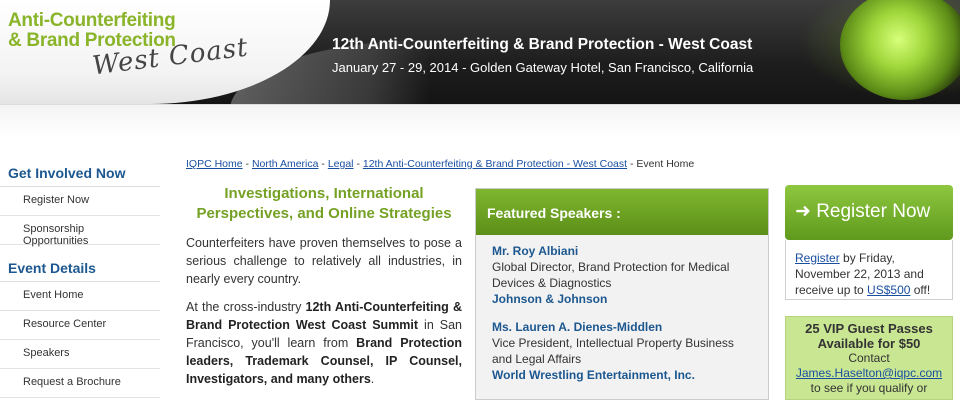 This screenshot has width=960, height=400. I want to click on register-now-button: ➜ Register Now, so click(869, 212).